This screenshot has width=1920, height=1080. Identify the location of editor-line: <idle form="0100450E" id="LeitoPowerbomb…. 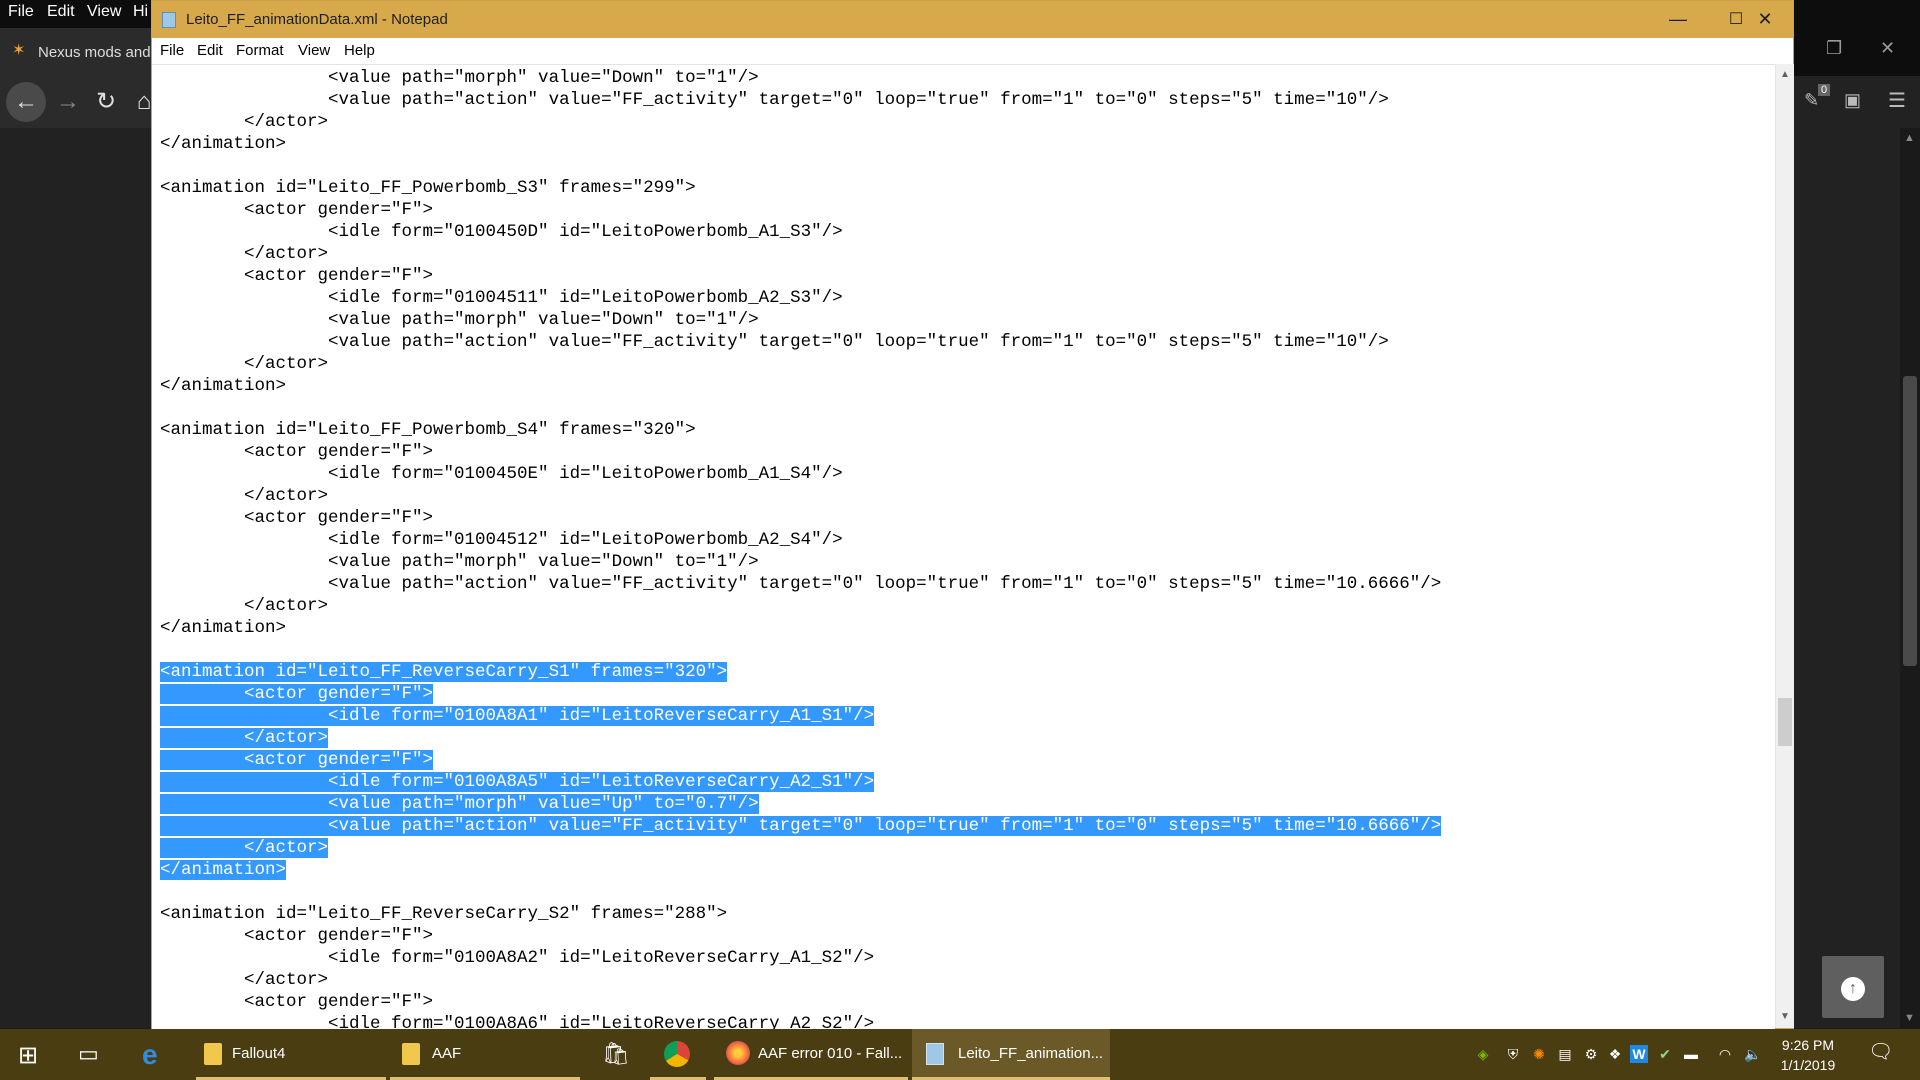
(800, 474).